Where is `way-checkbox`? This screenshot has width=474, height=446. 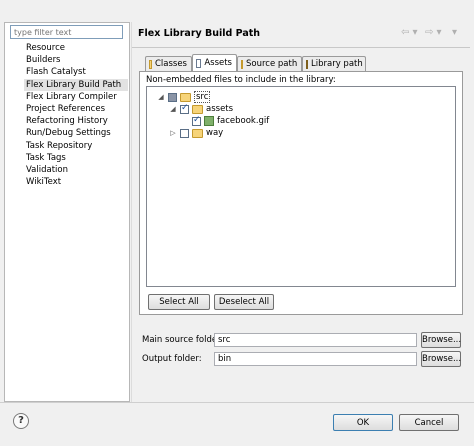
way-checkbox is located at coordinates (184, 133).